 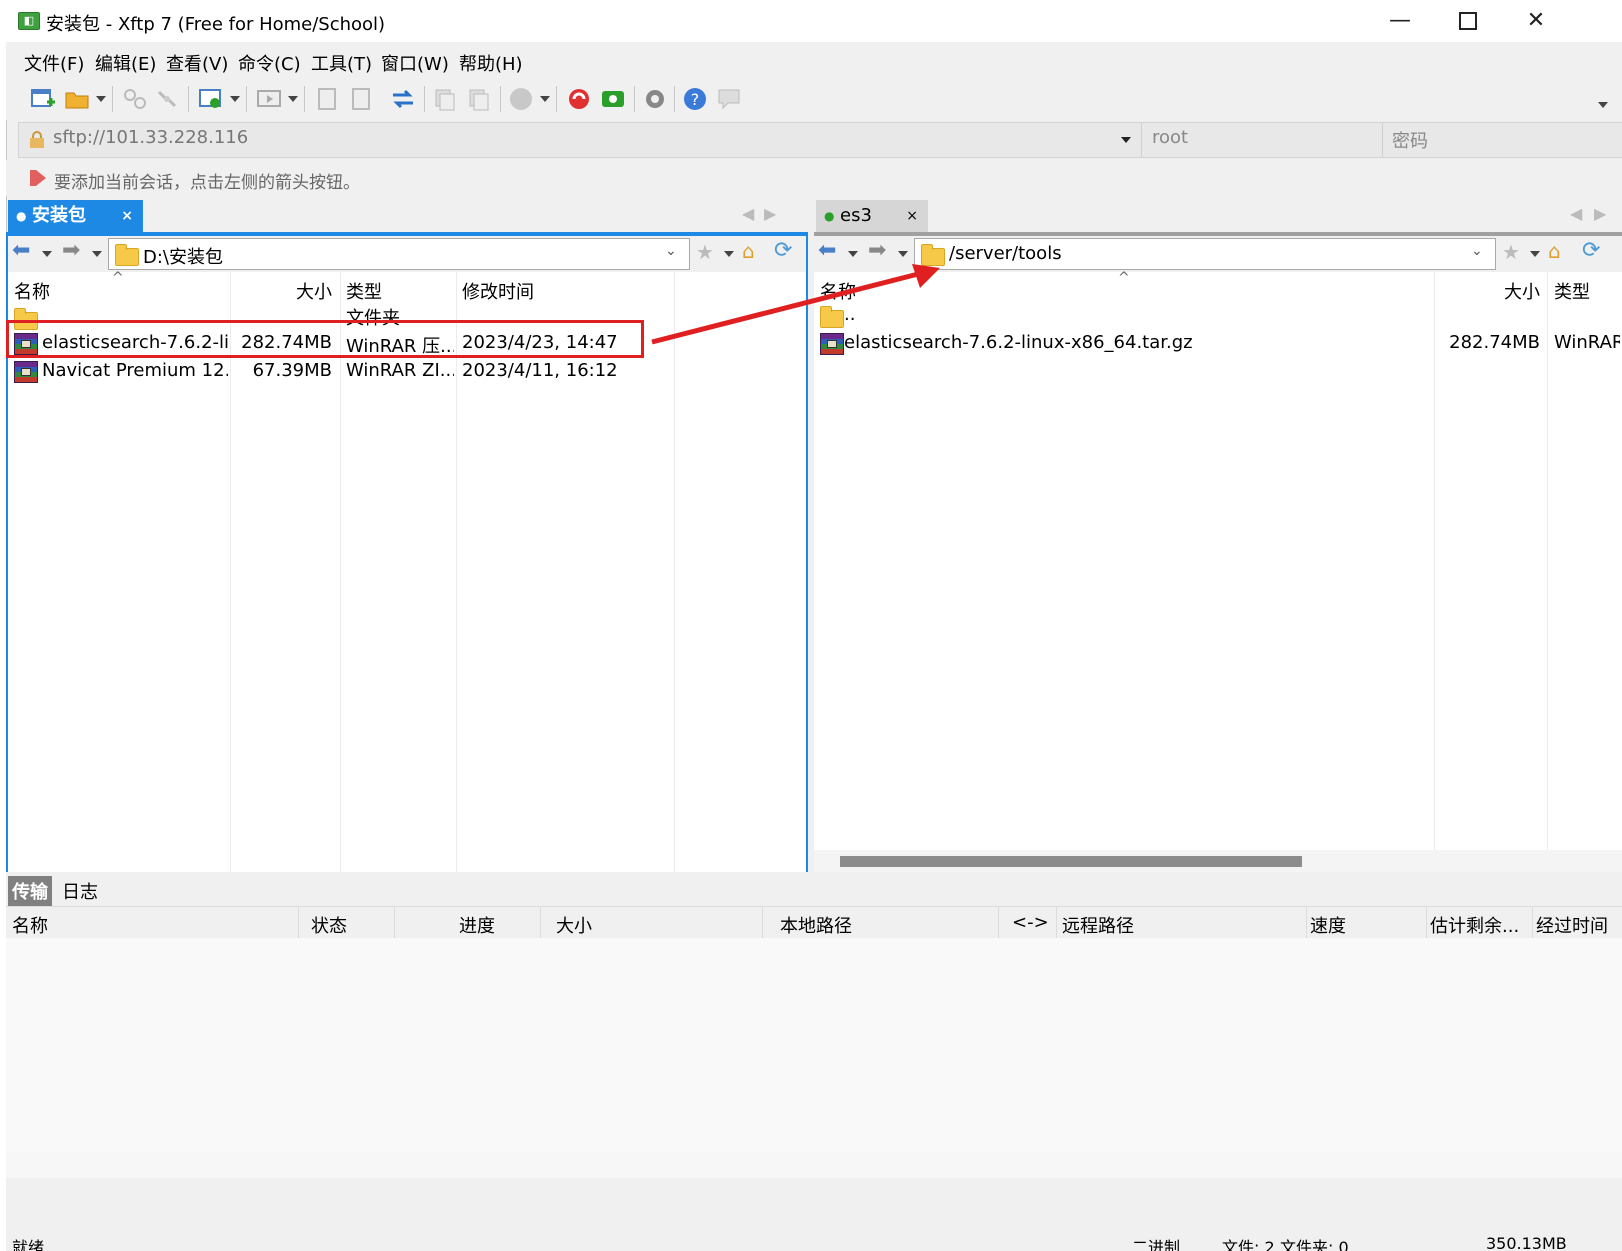 I want to click on sort-ascending-icon: ^, so click(x=1124, y=278).